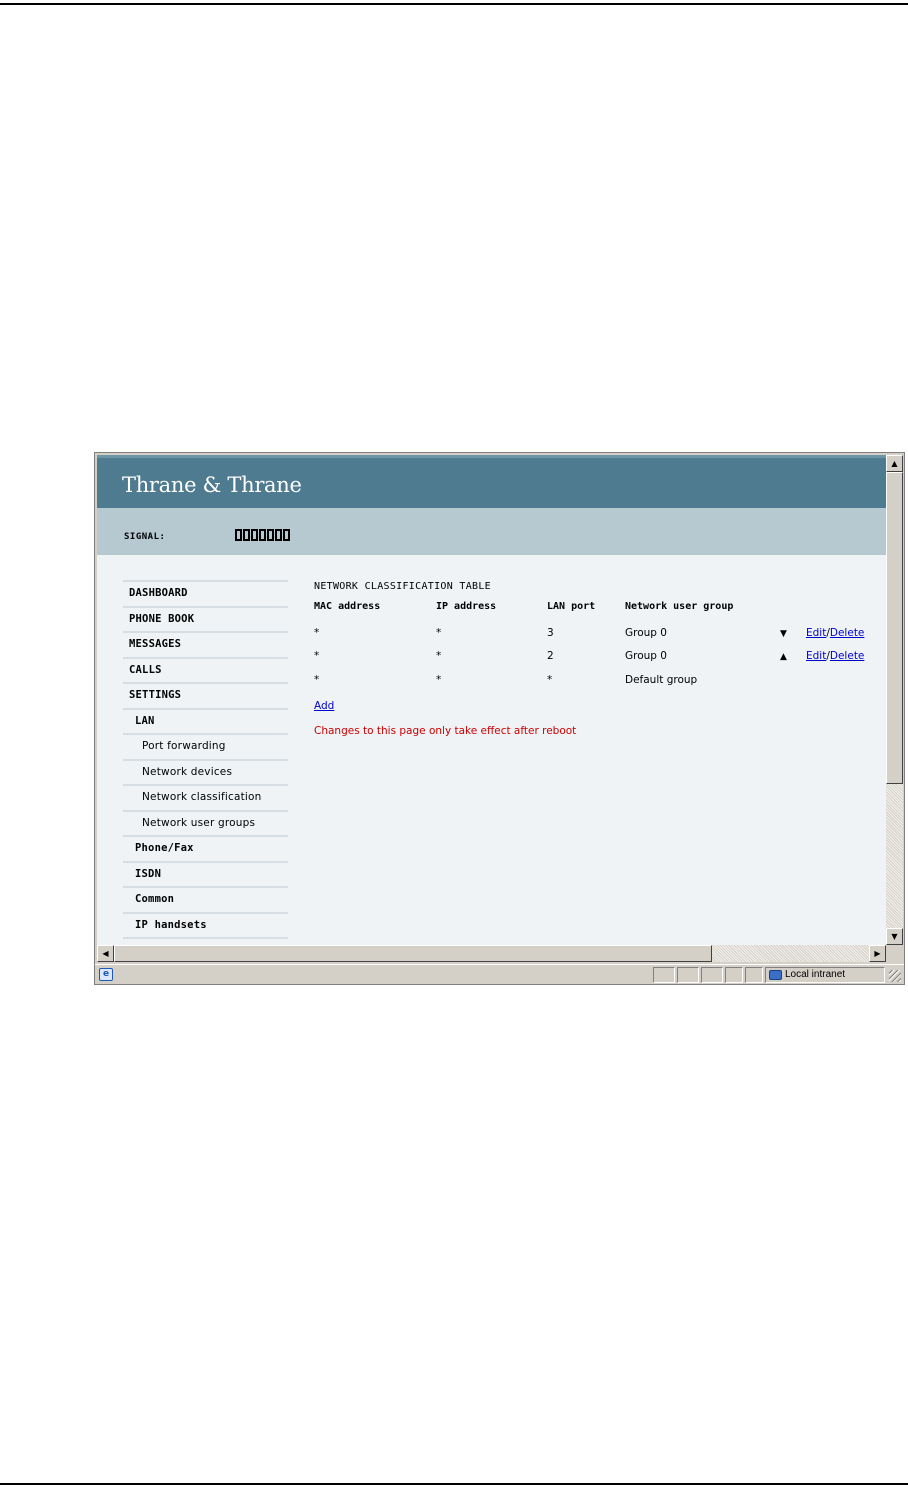 This screenshot has height=1487, width=908. Describe the element at coordinates (402, 586) in the screenshot. I see `page-title: NETWORK CLASSIFICATION TABLE` at that location.